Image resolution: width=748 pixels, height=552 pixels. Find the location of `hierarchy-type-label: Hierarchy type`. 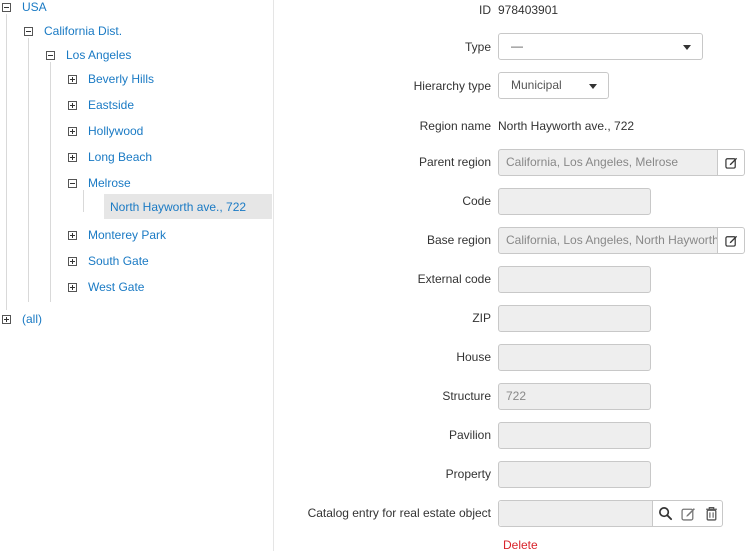

hierarchy-type-label: Hierarchy type is located at coordinates (452, 86).